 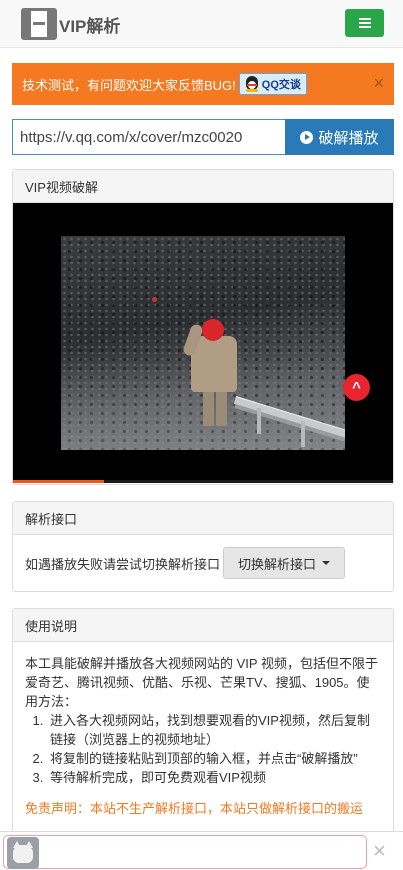 I want to click on crack-play-button: 破解播放, so click(x=339, y=137).